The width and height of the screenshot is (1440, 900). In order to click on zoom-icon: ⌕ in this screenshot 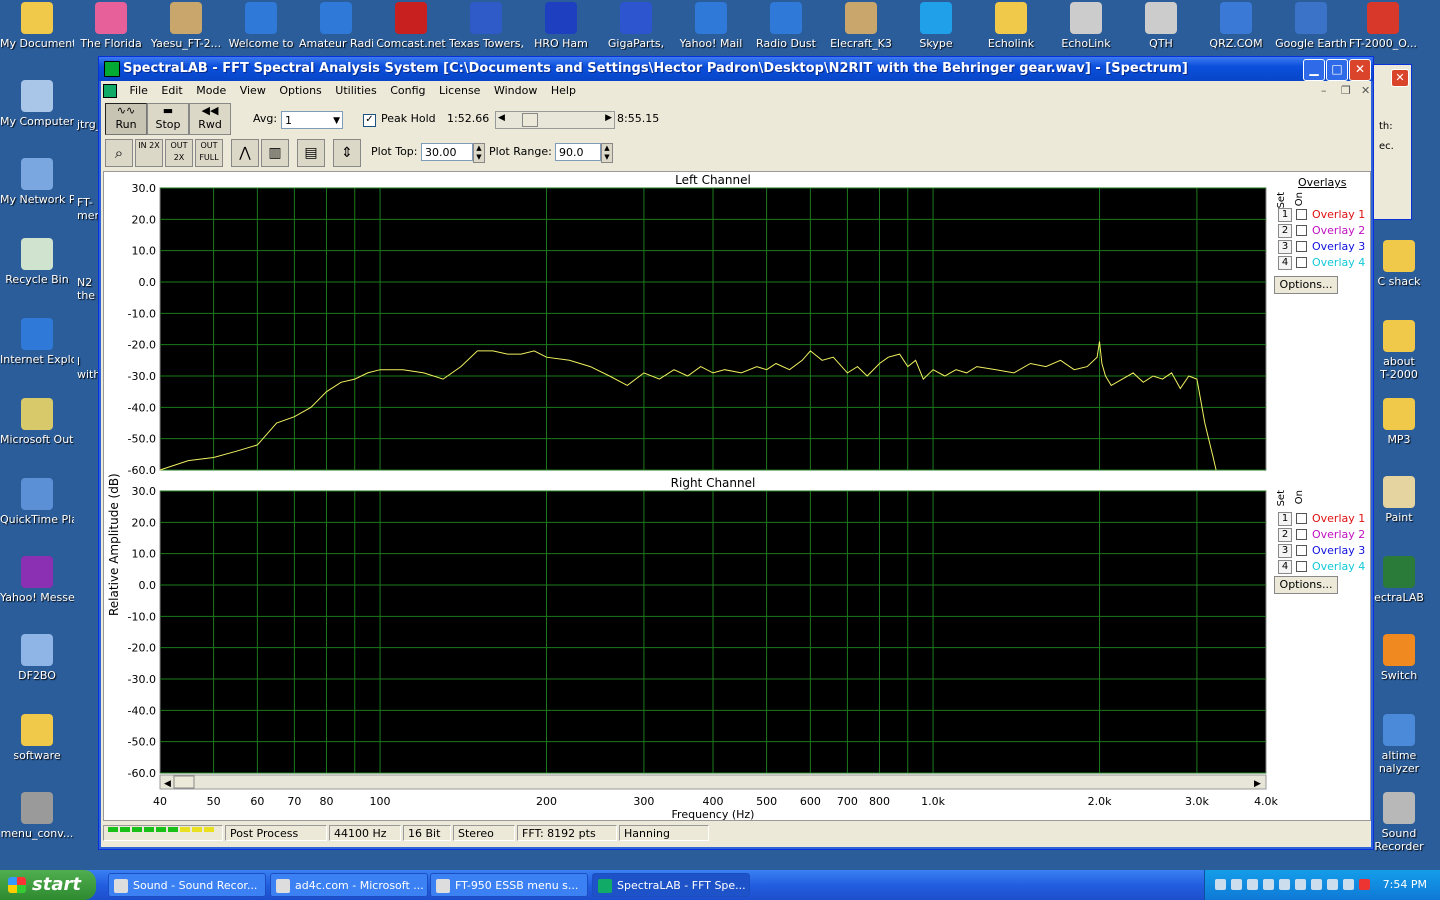, I will do `click(119, 153)`.